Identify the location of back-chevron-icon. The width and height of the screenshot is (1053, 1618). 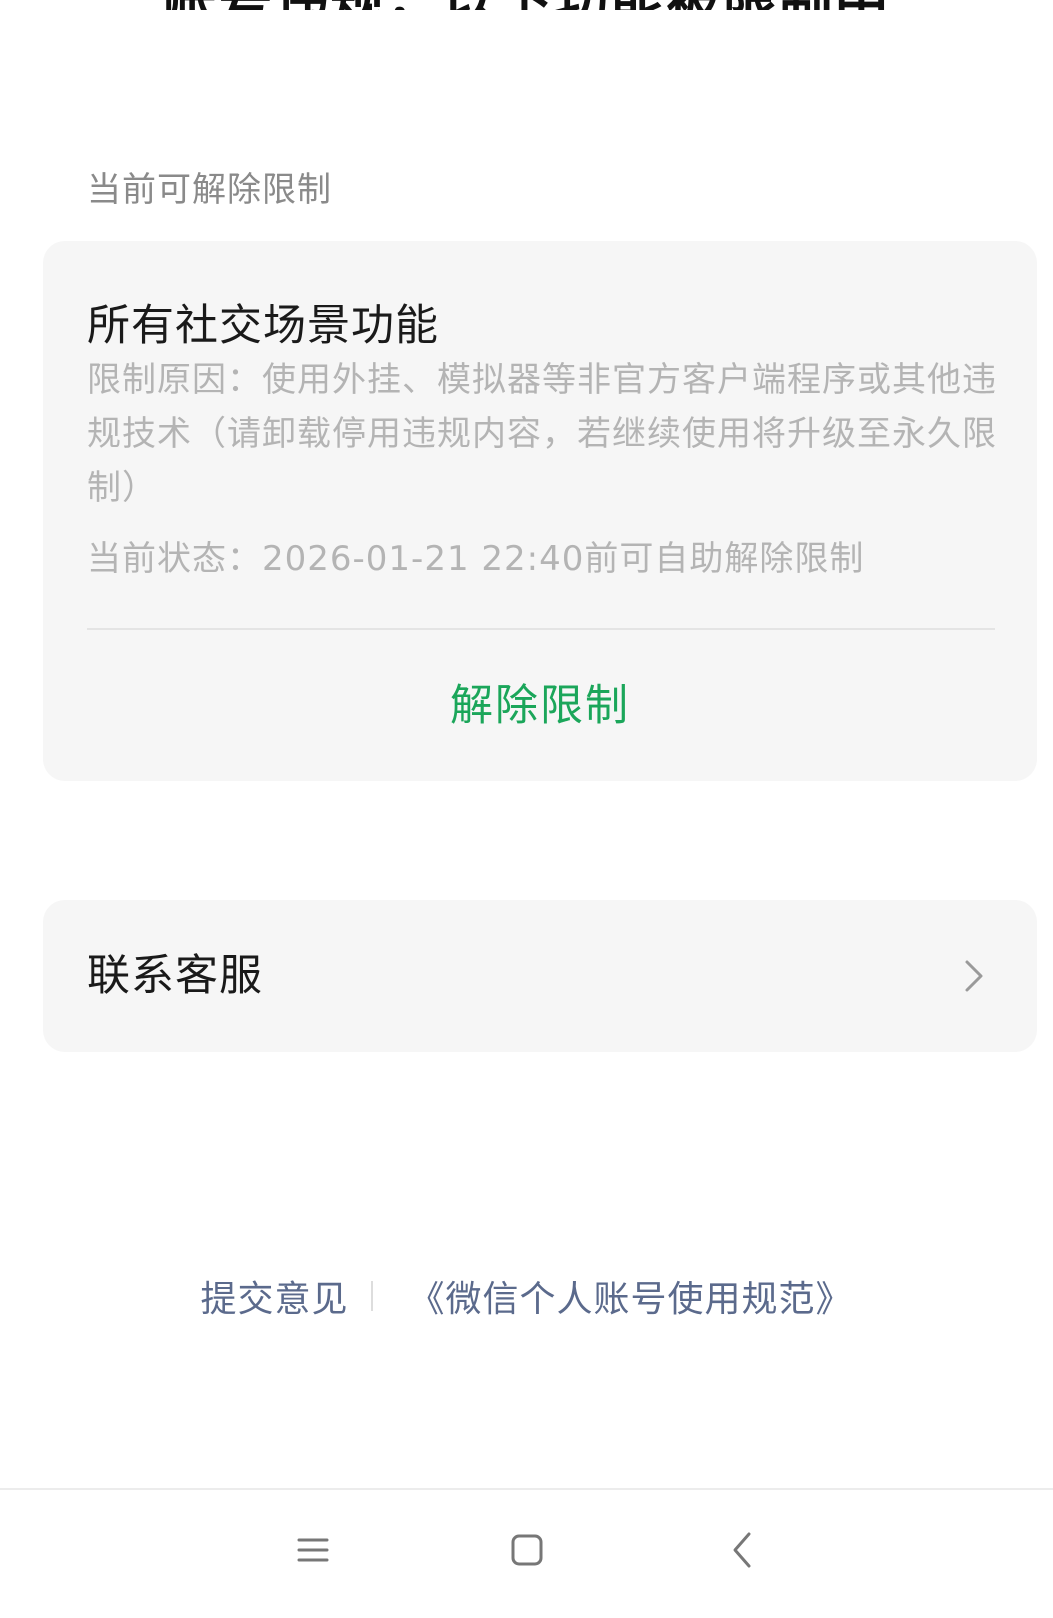
(743, 1550).